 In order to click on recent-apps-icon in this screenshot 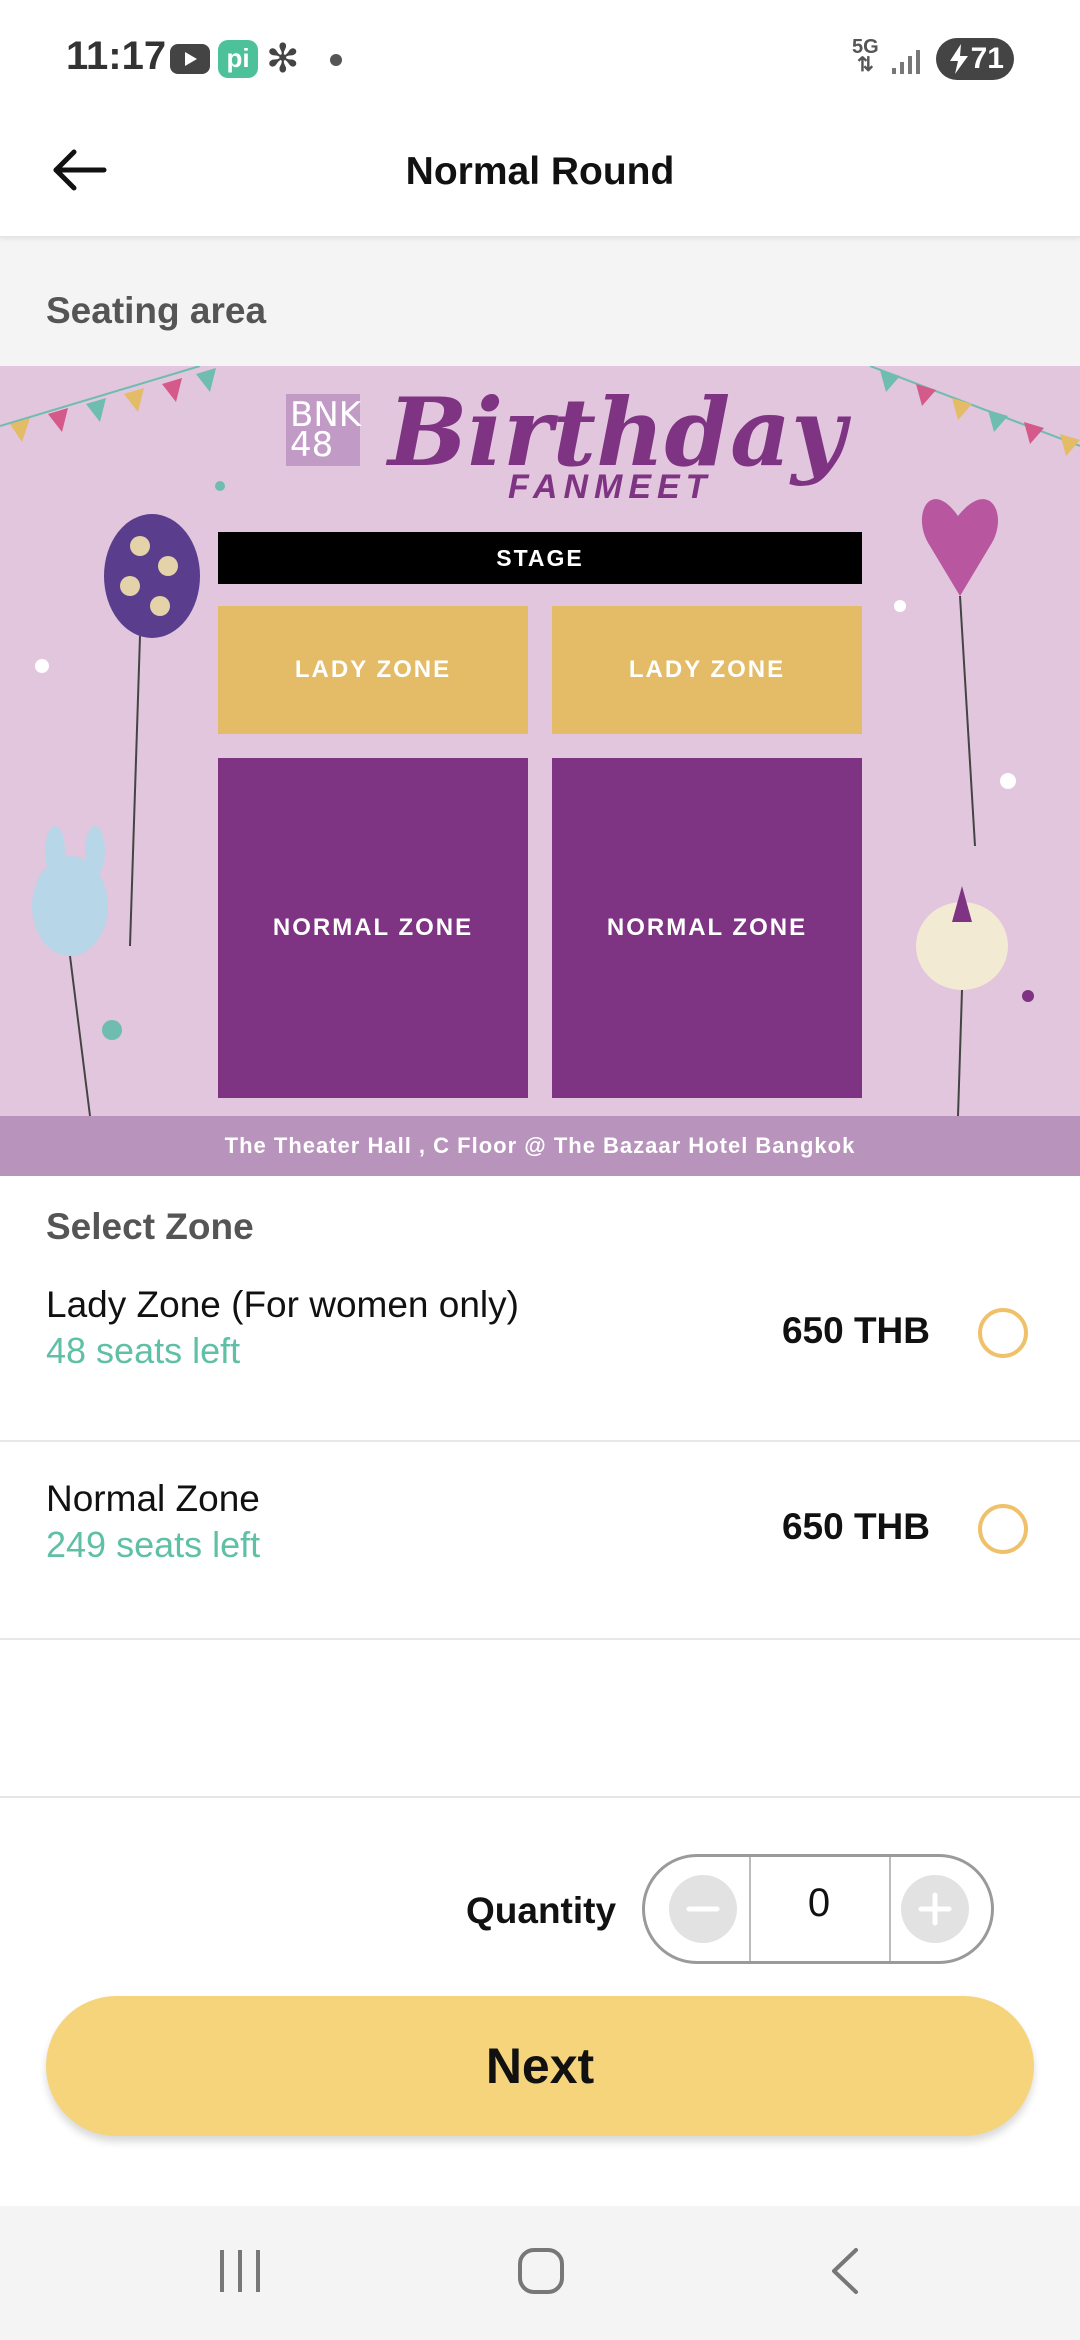, I will do `click(240, 2271)`.